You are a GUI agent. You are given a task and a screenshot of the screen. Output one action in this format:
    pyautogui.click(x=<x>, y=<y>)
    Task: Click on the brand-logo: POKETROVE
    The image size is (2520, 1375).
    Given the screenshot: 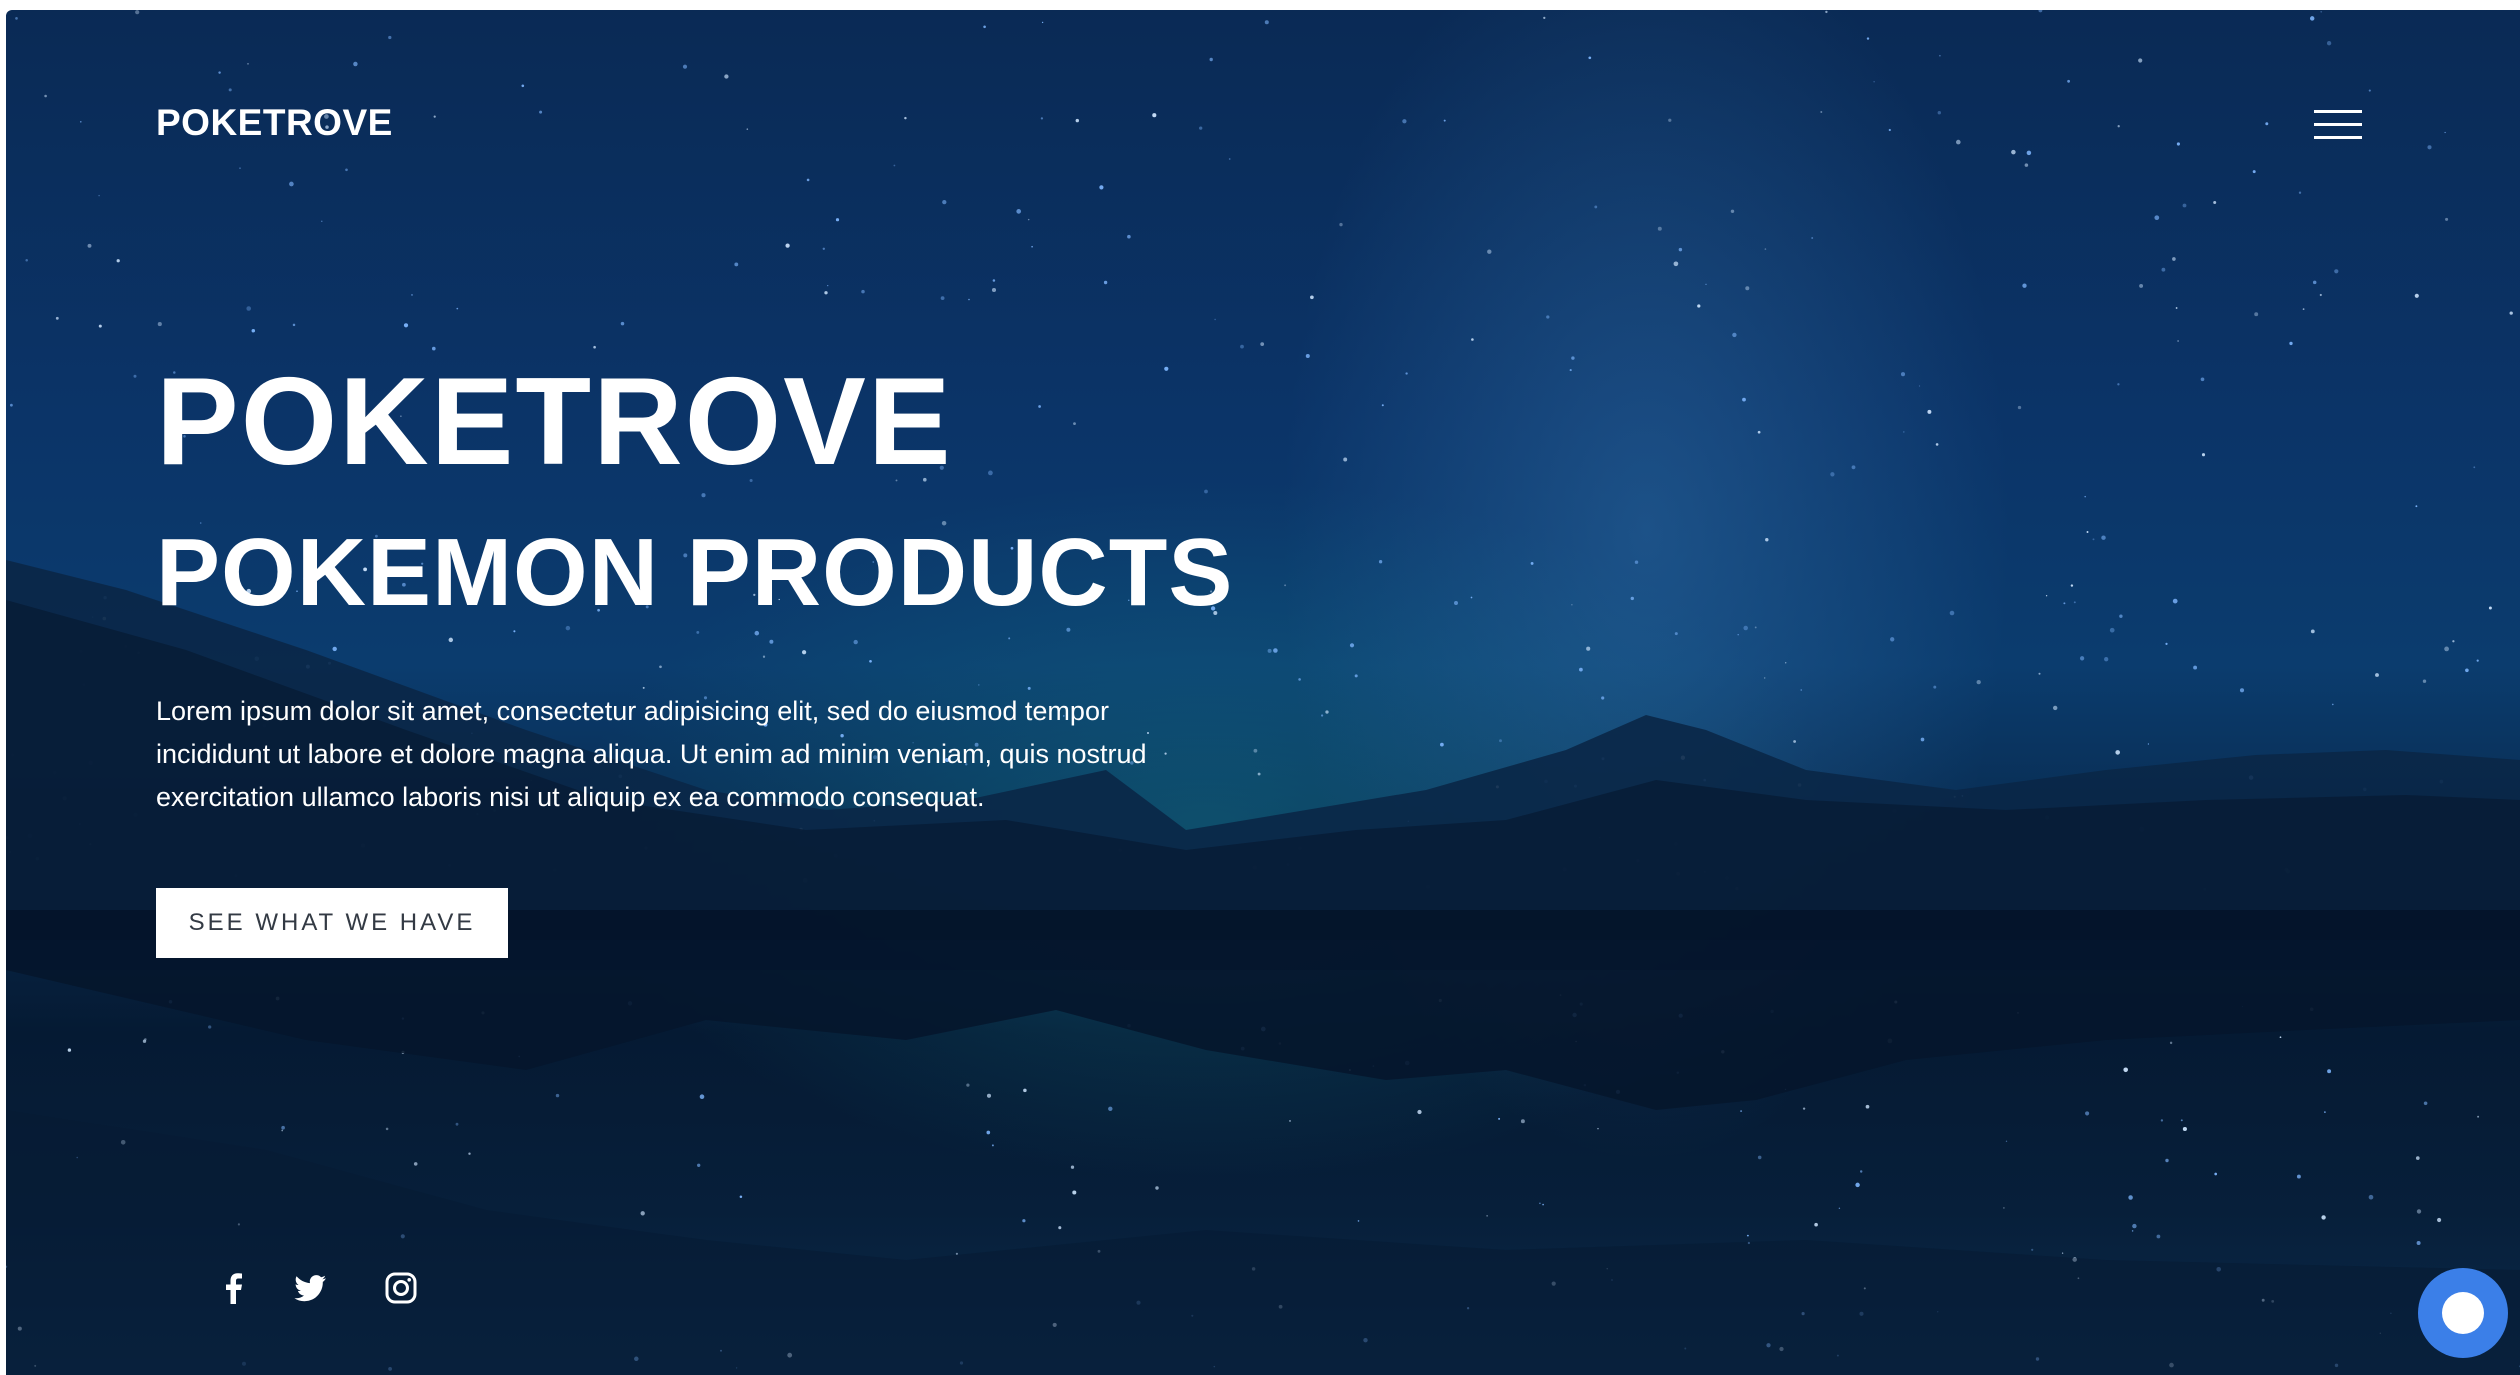 What is the action you would take?
    pyautogui.click(x=274, y=123)
    